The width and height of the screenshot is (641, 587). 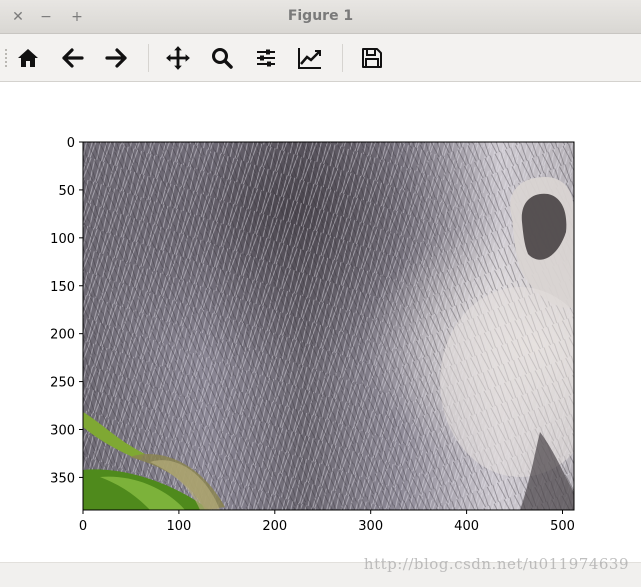 What do you see at coordinates (83, 526) in the screenshot?
I see `x-tick-label: 0` at bounding box center [83, 526].